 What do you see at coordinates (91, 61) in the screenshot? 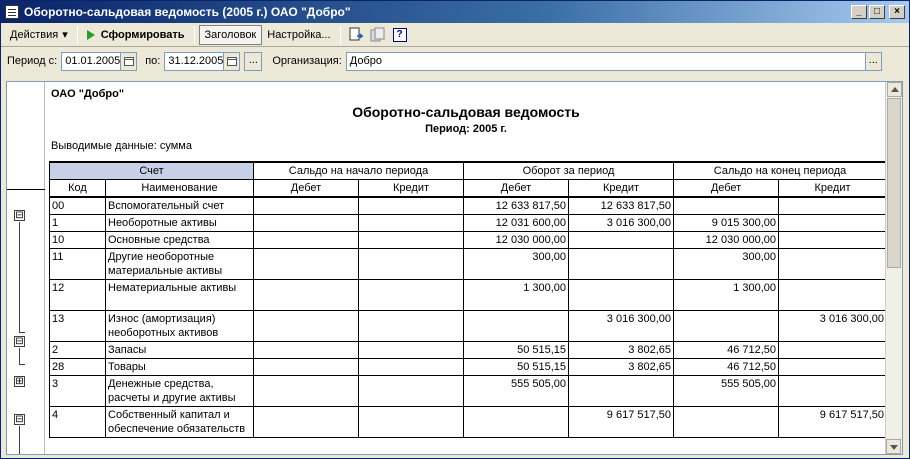
I see `period-from-input: 01.01.2005` at bounding box center [91, 61].